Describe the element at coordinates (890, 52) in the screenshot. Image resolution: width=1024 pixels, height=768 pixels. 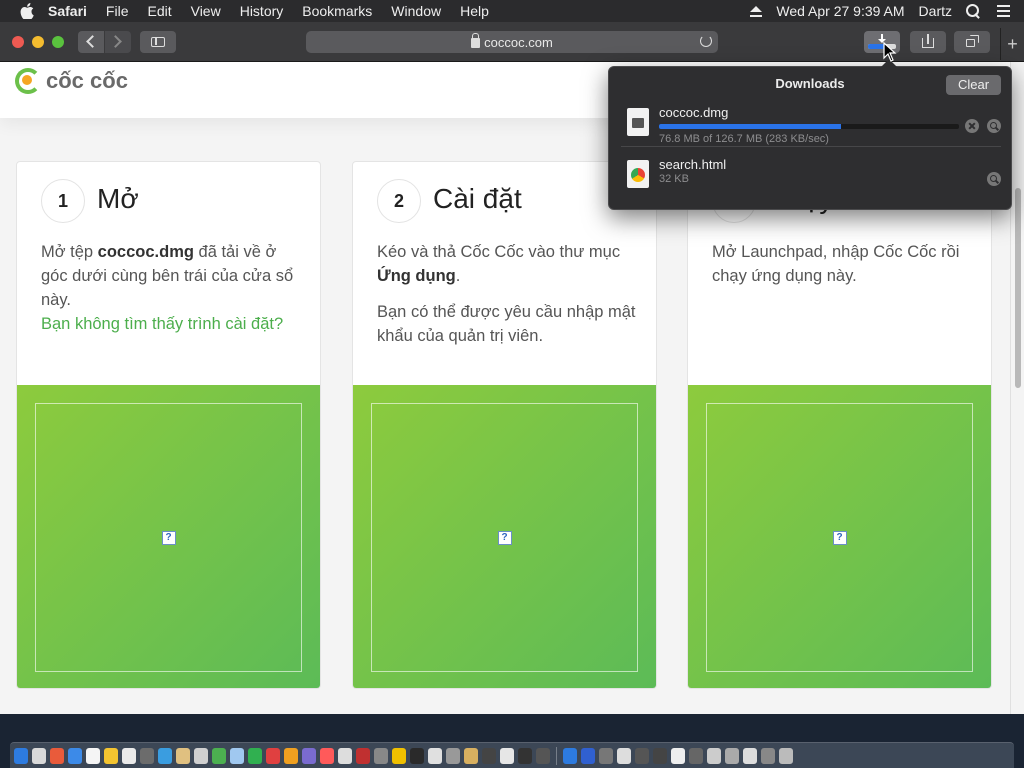
I see `mouse-cursor-icon` at that location.